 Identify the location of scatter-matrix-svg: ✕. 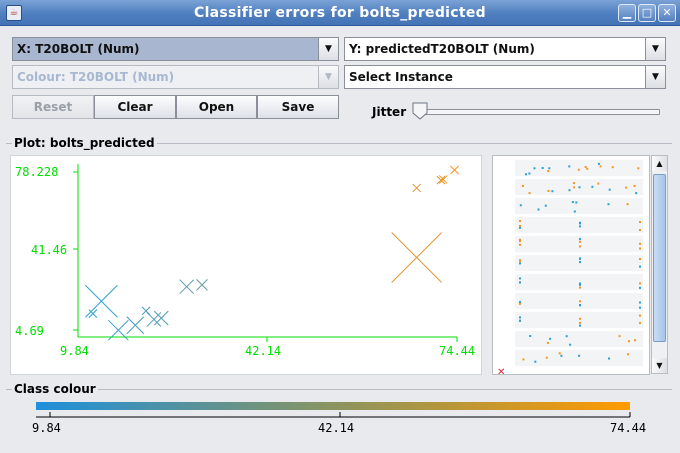
(571, 265).